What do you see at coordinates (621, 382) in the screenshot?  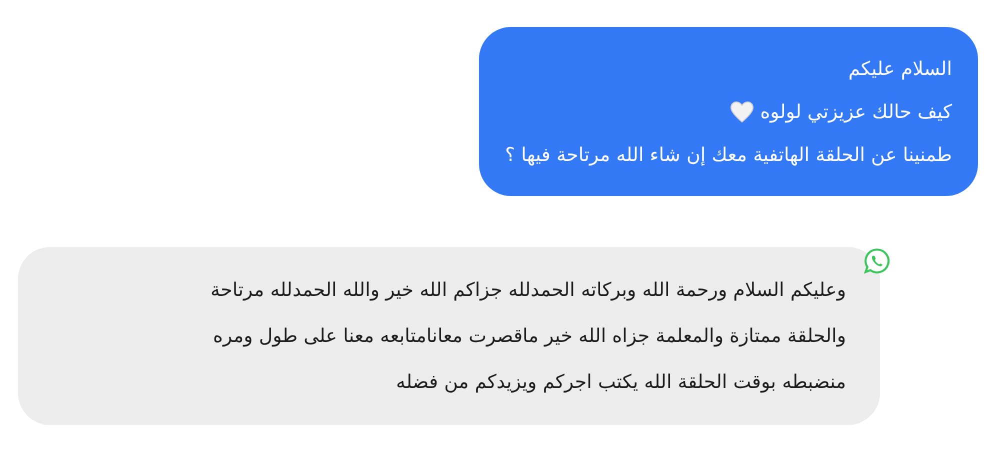 I see `message-text: منضبطه بوقت الحلقة الله يكتب اجركم ويزيدكم من فضله` at bounding box center [621, 382].